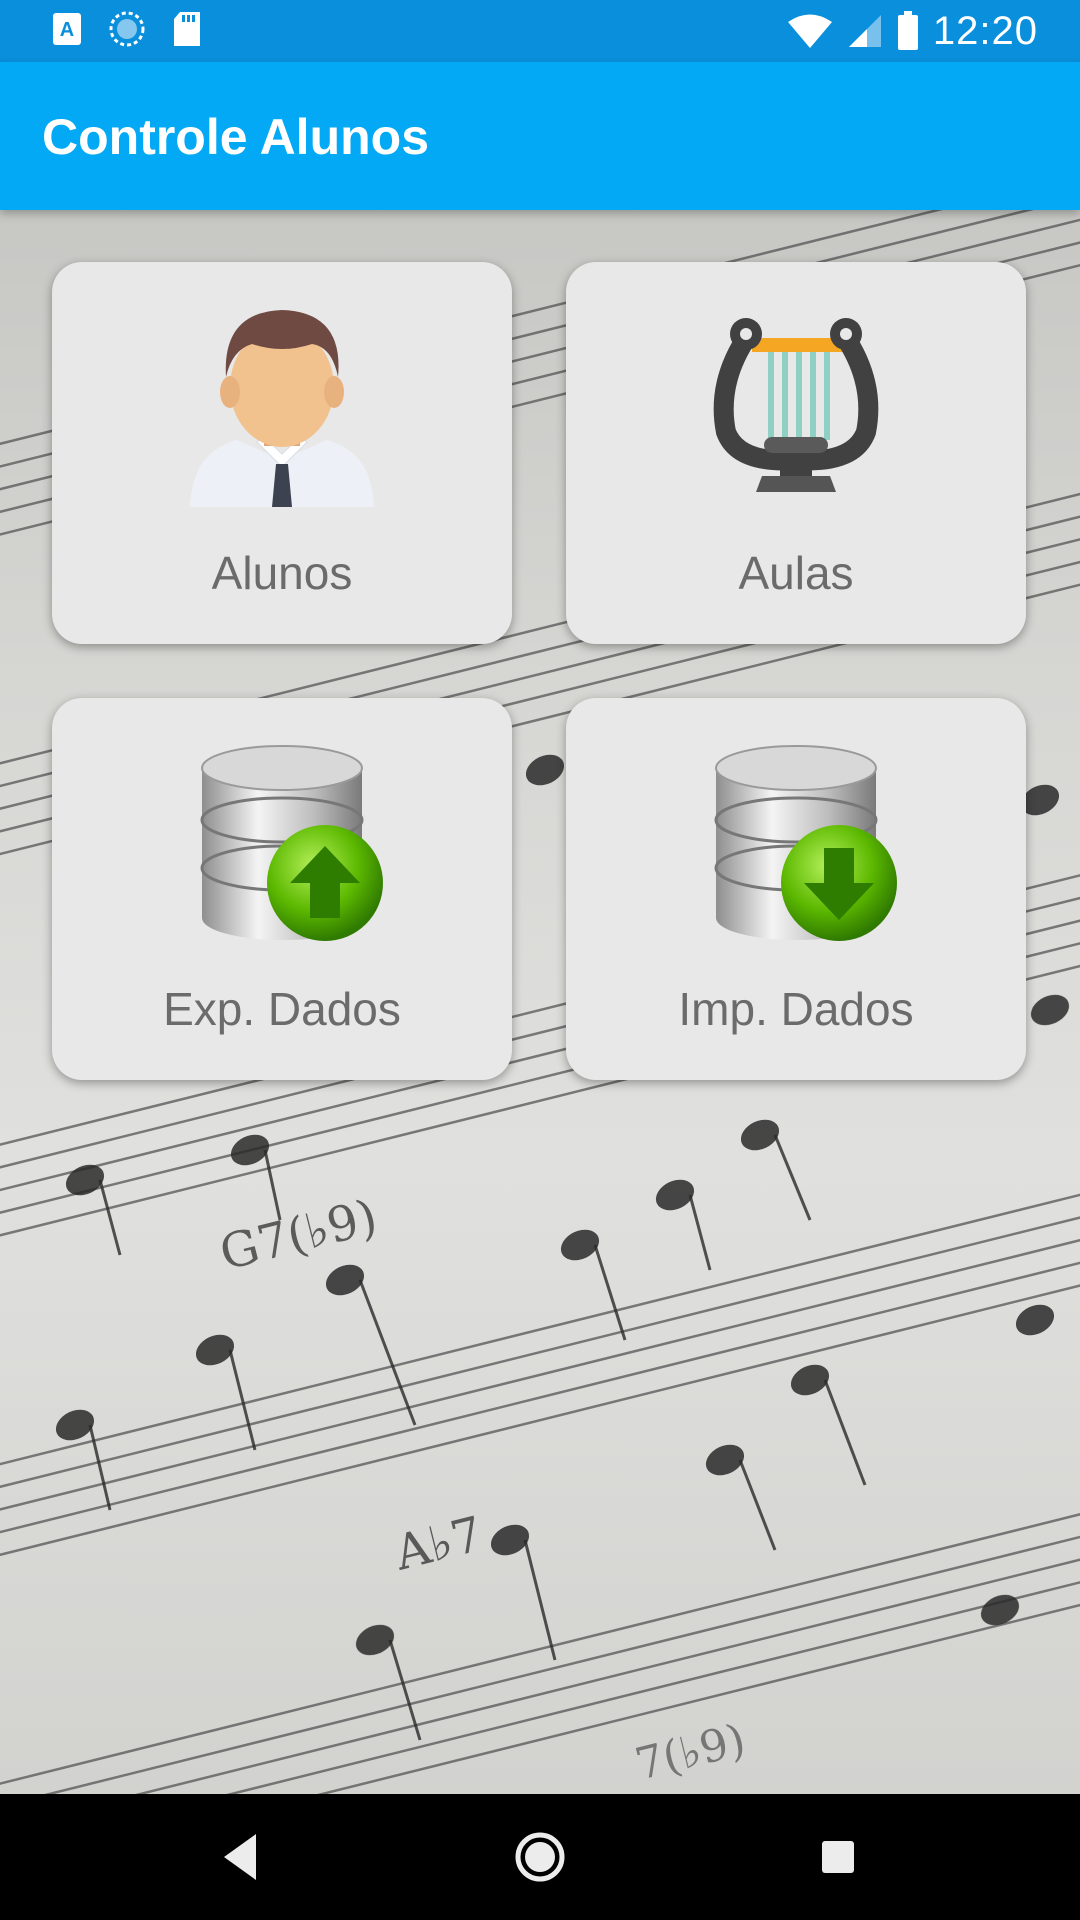  I want to click on import-data-button: Imp. Dados, so click(796, 889).